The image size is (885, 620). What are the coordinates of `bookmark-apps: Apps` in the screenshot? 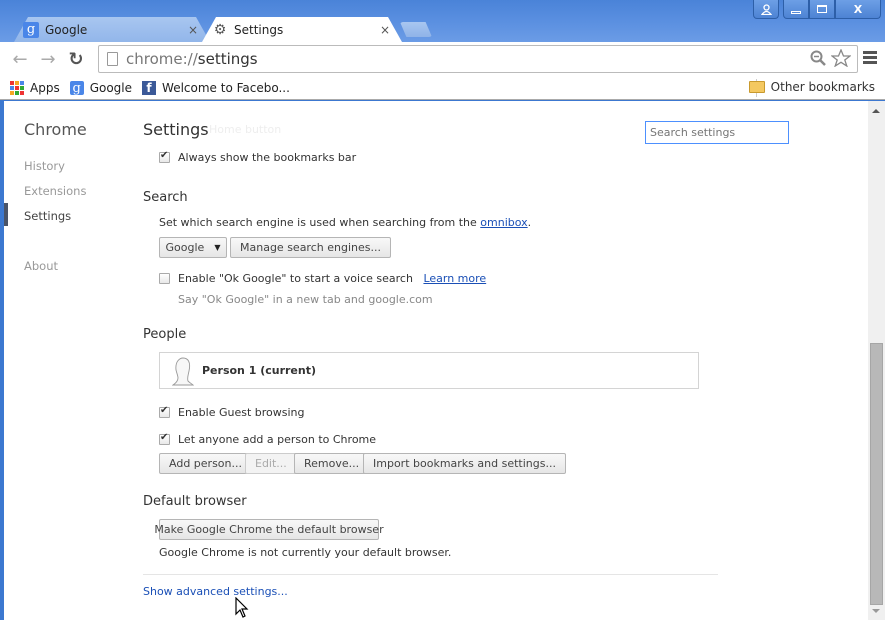 It's located at (35, 87).